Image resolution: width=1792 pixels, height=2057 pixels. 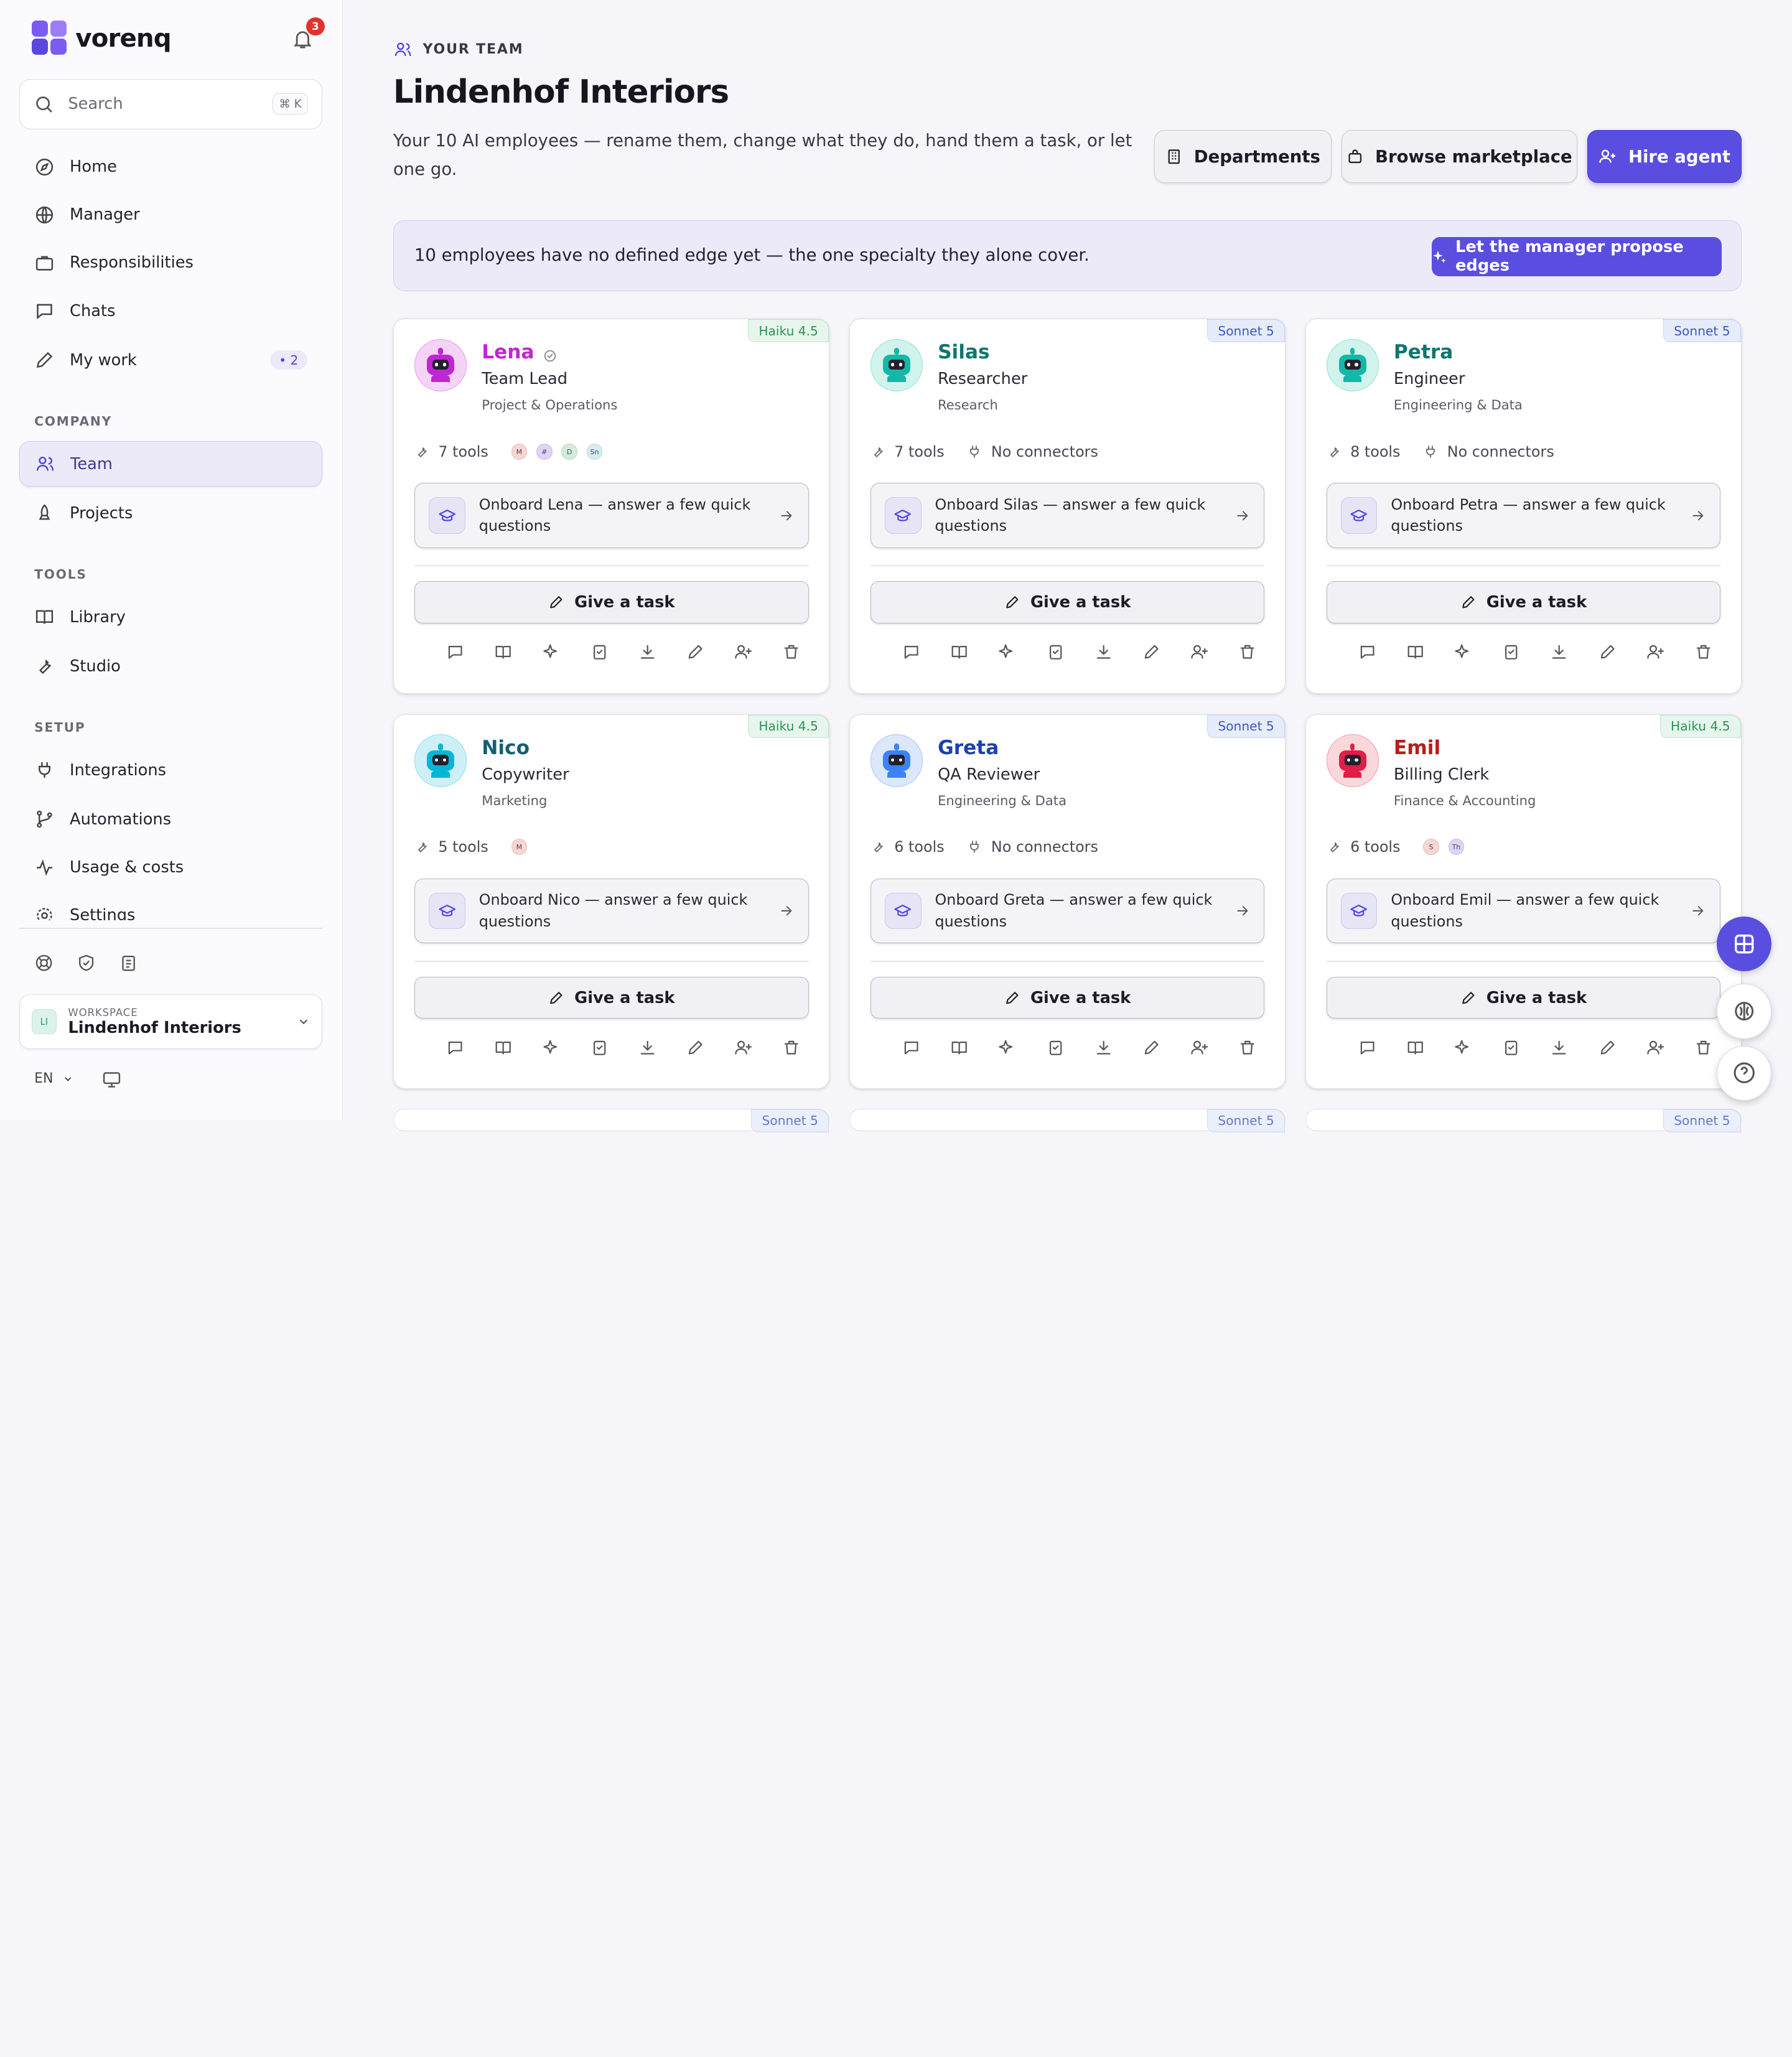 What do you see at coordinates (1664, 156) in the screenshot?
I see `hire-agent-button: Hire agent` at bounding box center [1664, 156].